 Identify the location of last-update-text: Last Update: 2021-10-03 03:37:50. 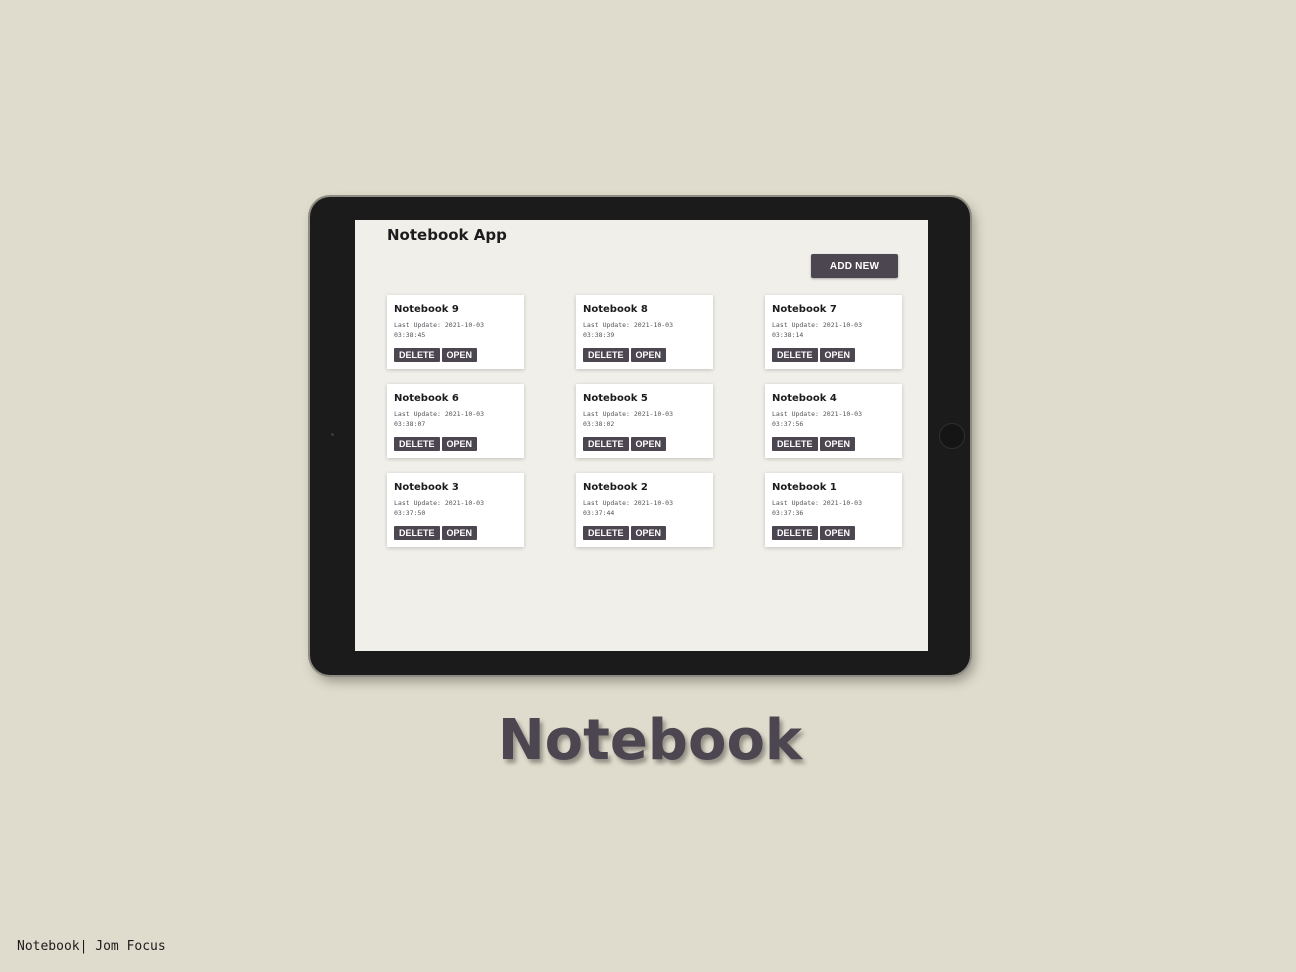
(439, 508).